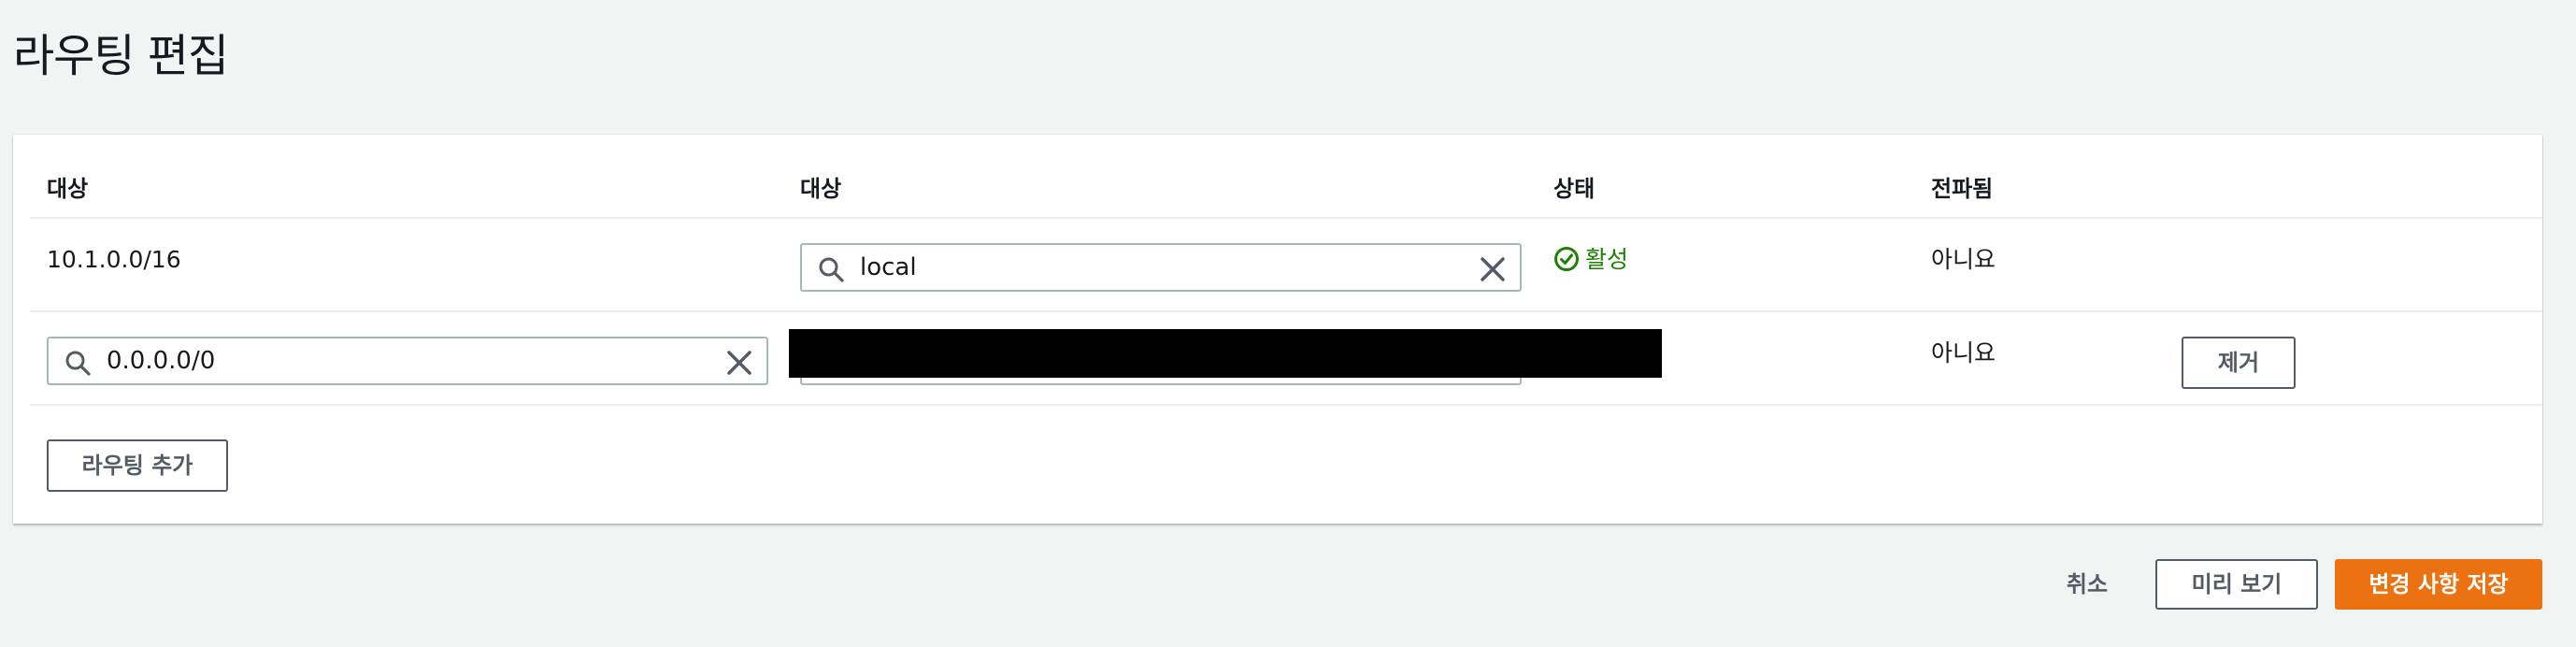 The image size is (2576, 647). I want to click on column-header-destination: 대상, so click(68, 189).